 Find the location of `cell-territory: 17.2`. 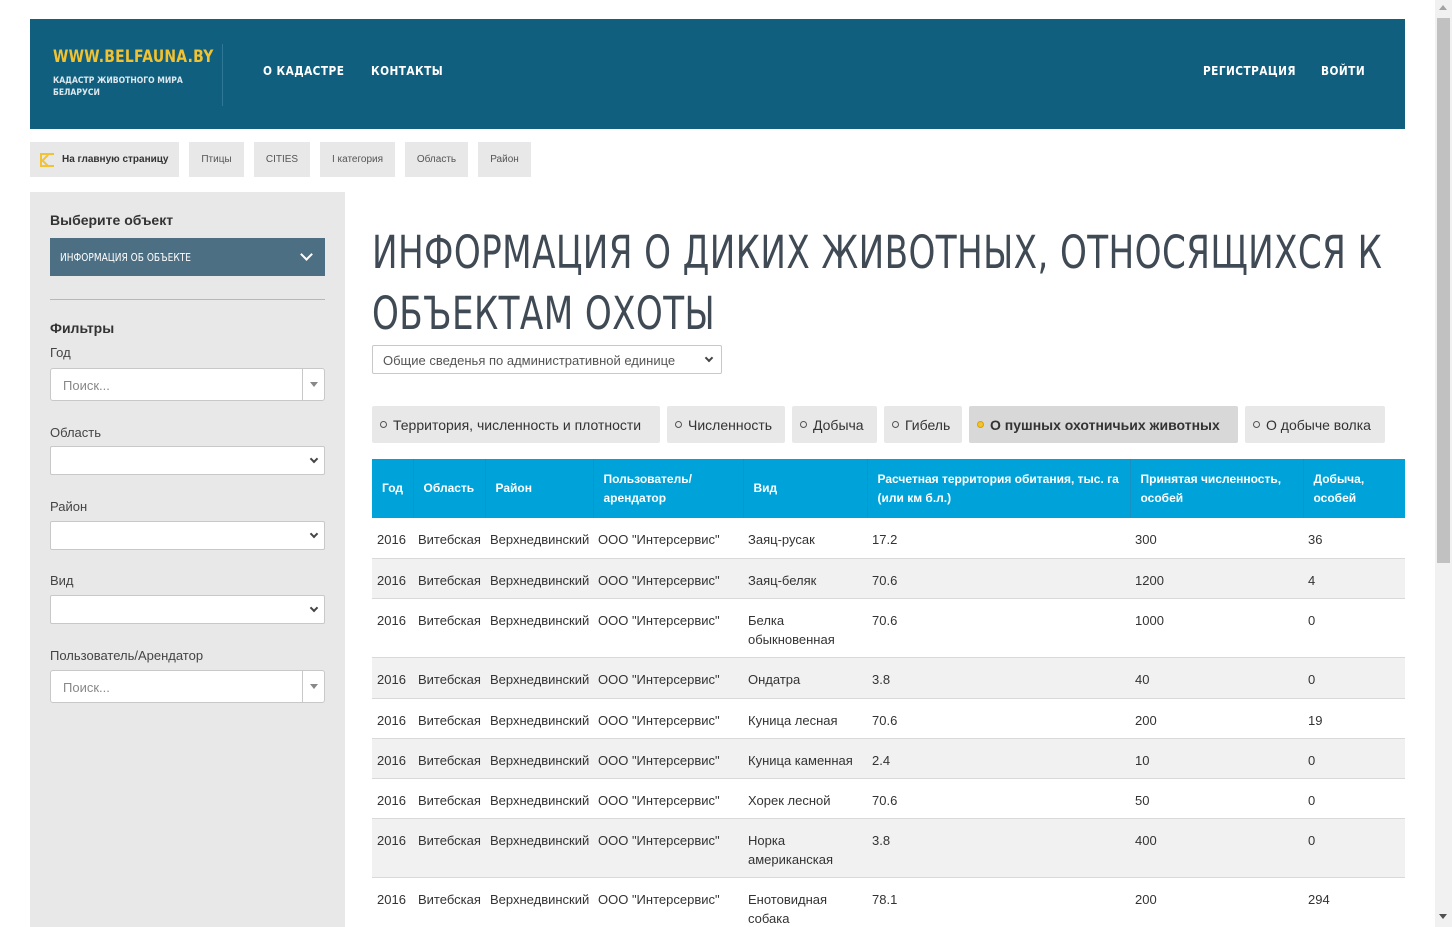

cell-territory: 17.2 is located at coordinates (998, 538).